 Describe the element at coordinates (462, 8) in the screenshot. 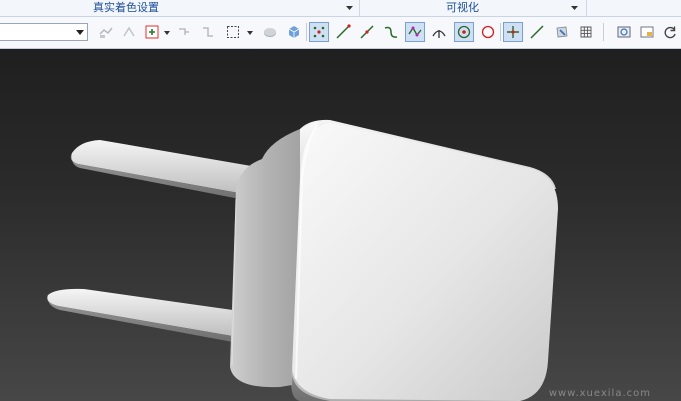

I see `group-label-visualization: 可视化` at that location.